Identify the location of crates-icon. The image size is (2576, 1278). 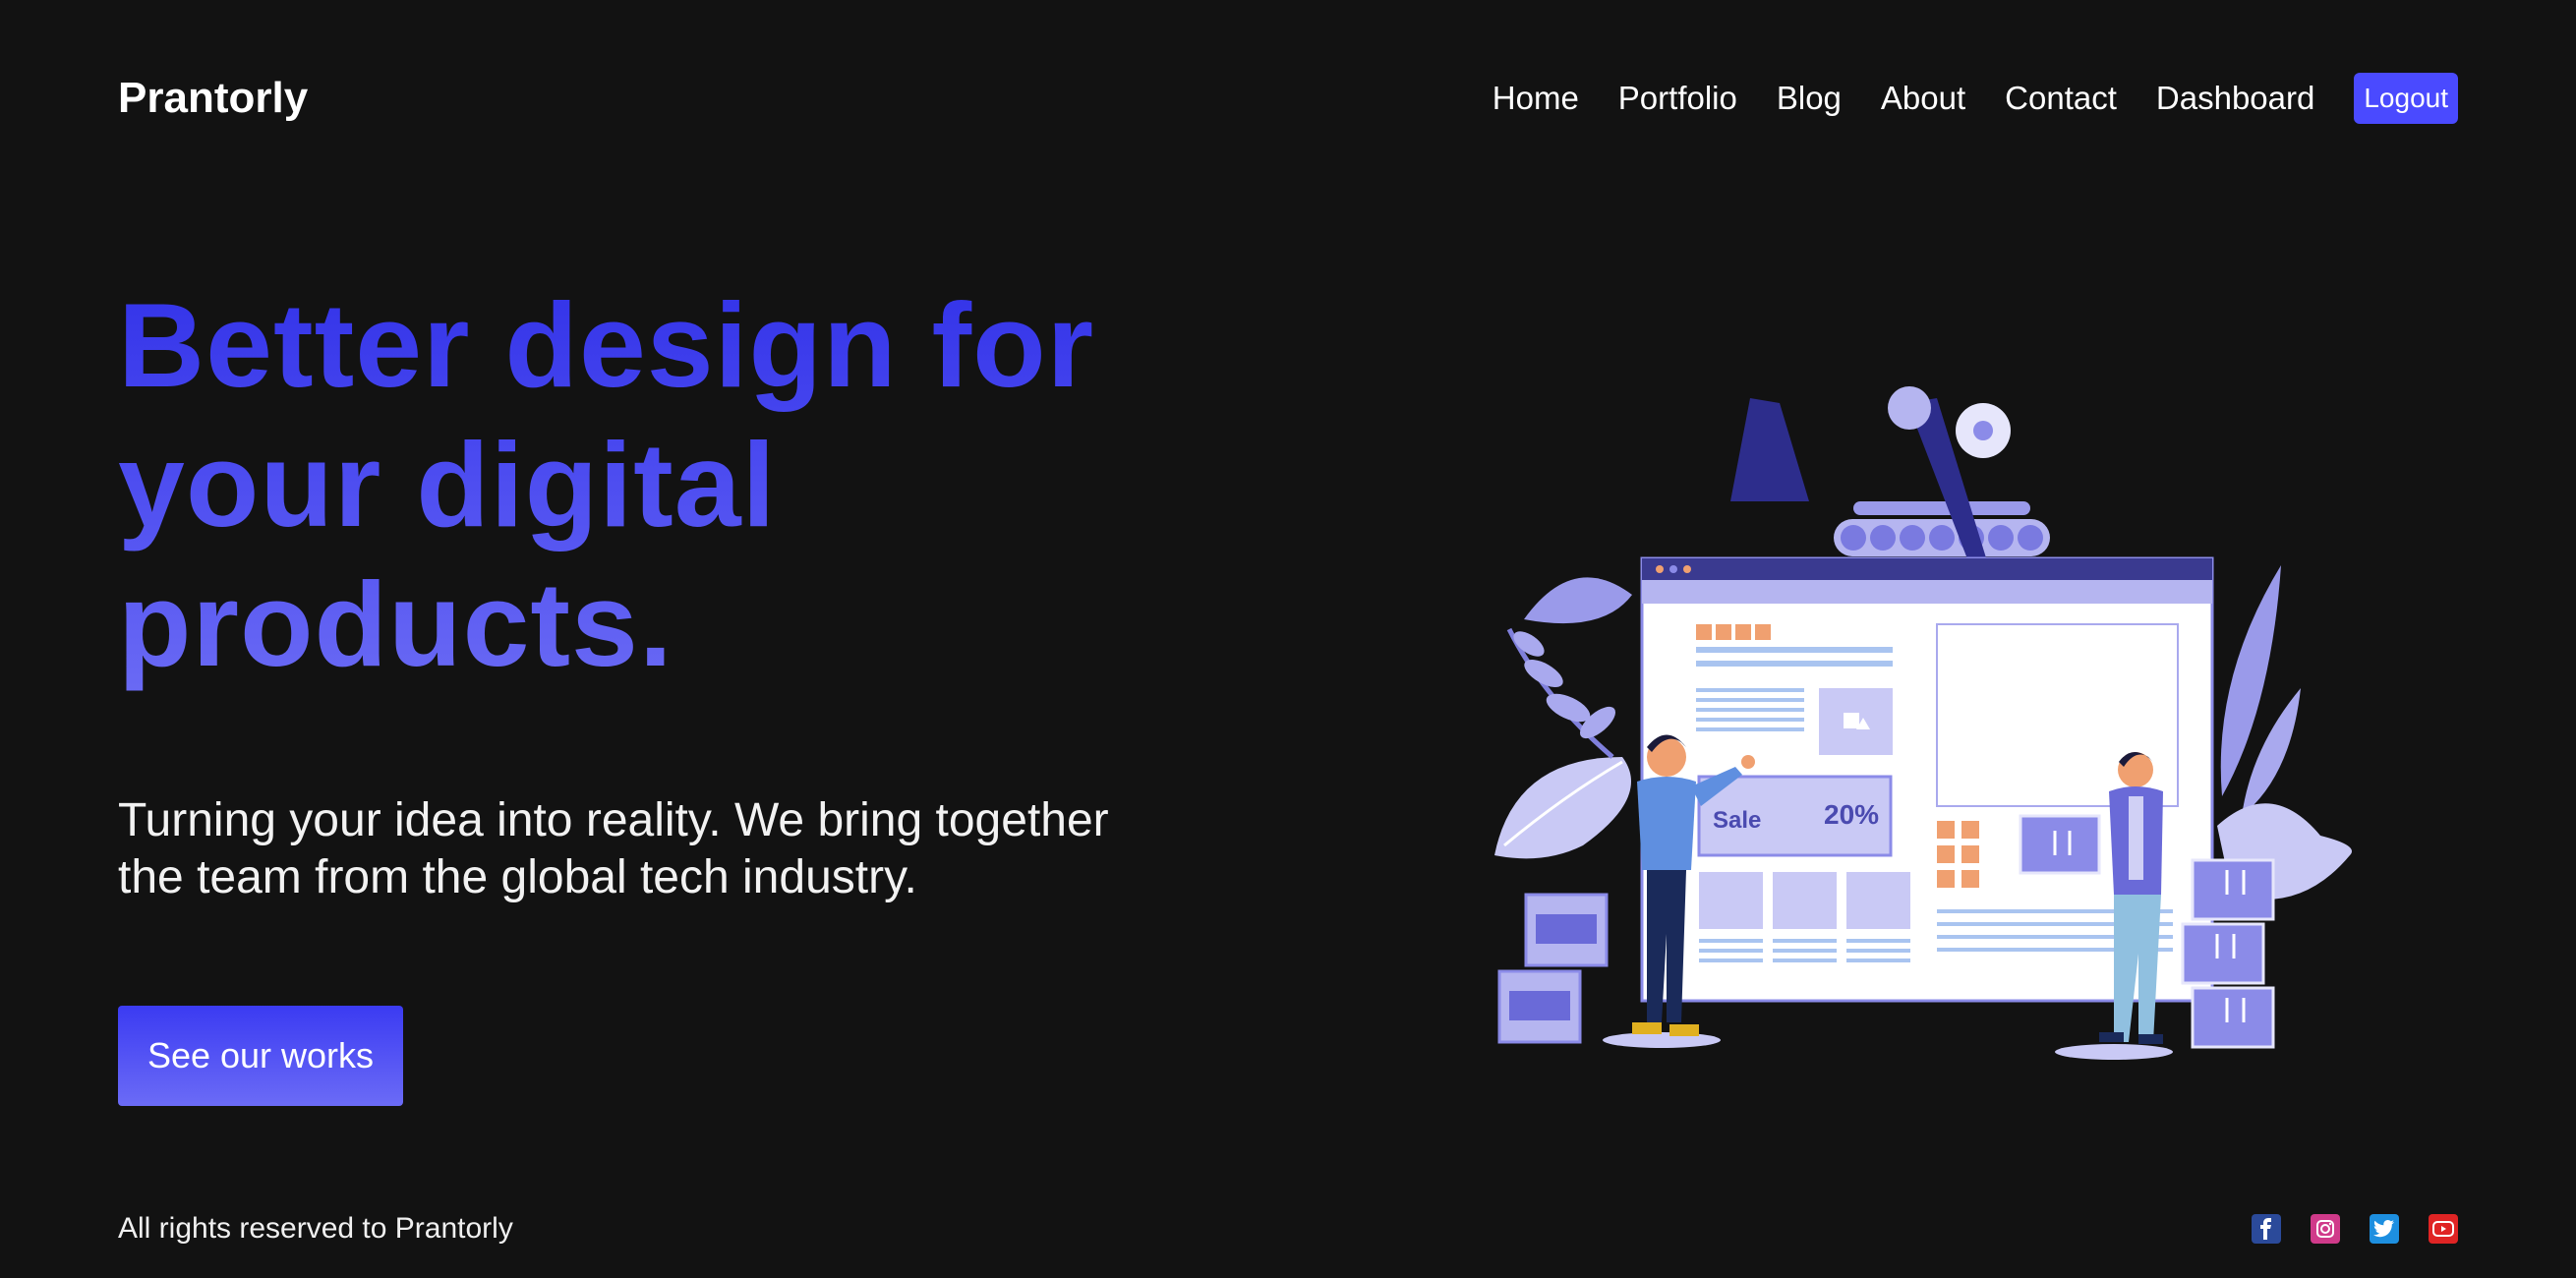
(1553, 968).